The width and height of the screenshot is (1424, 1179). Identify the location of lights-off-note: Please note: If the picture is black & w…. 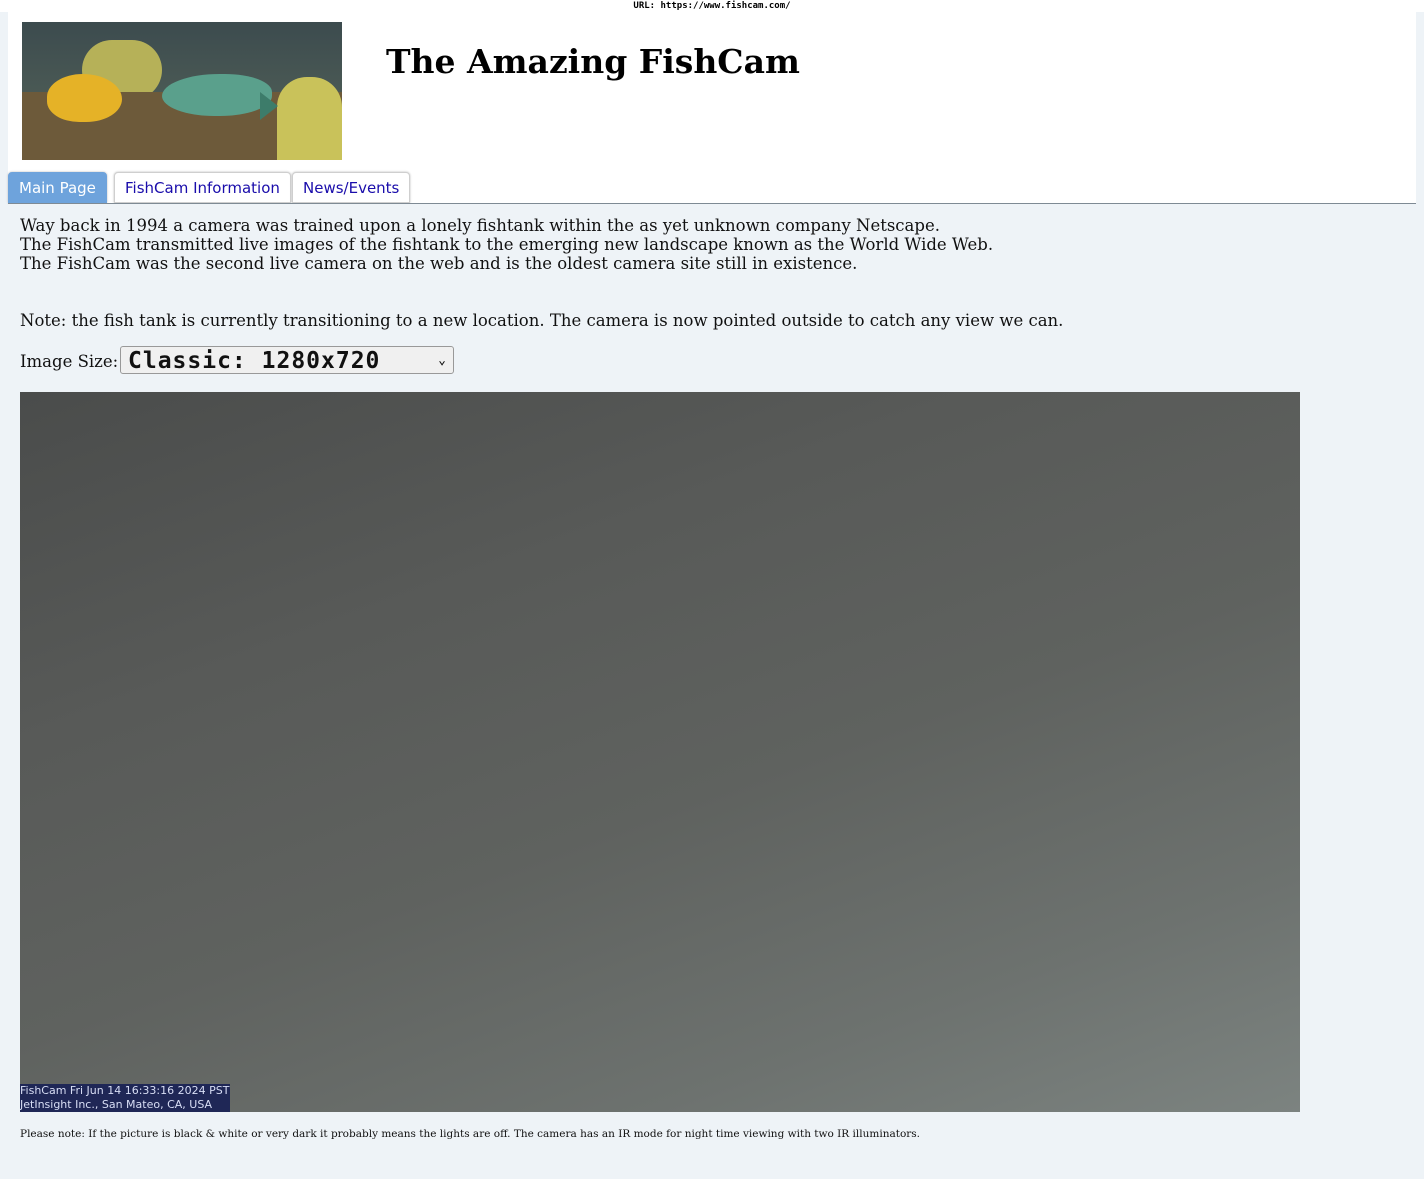
(470, 1134).